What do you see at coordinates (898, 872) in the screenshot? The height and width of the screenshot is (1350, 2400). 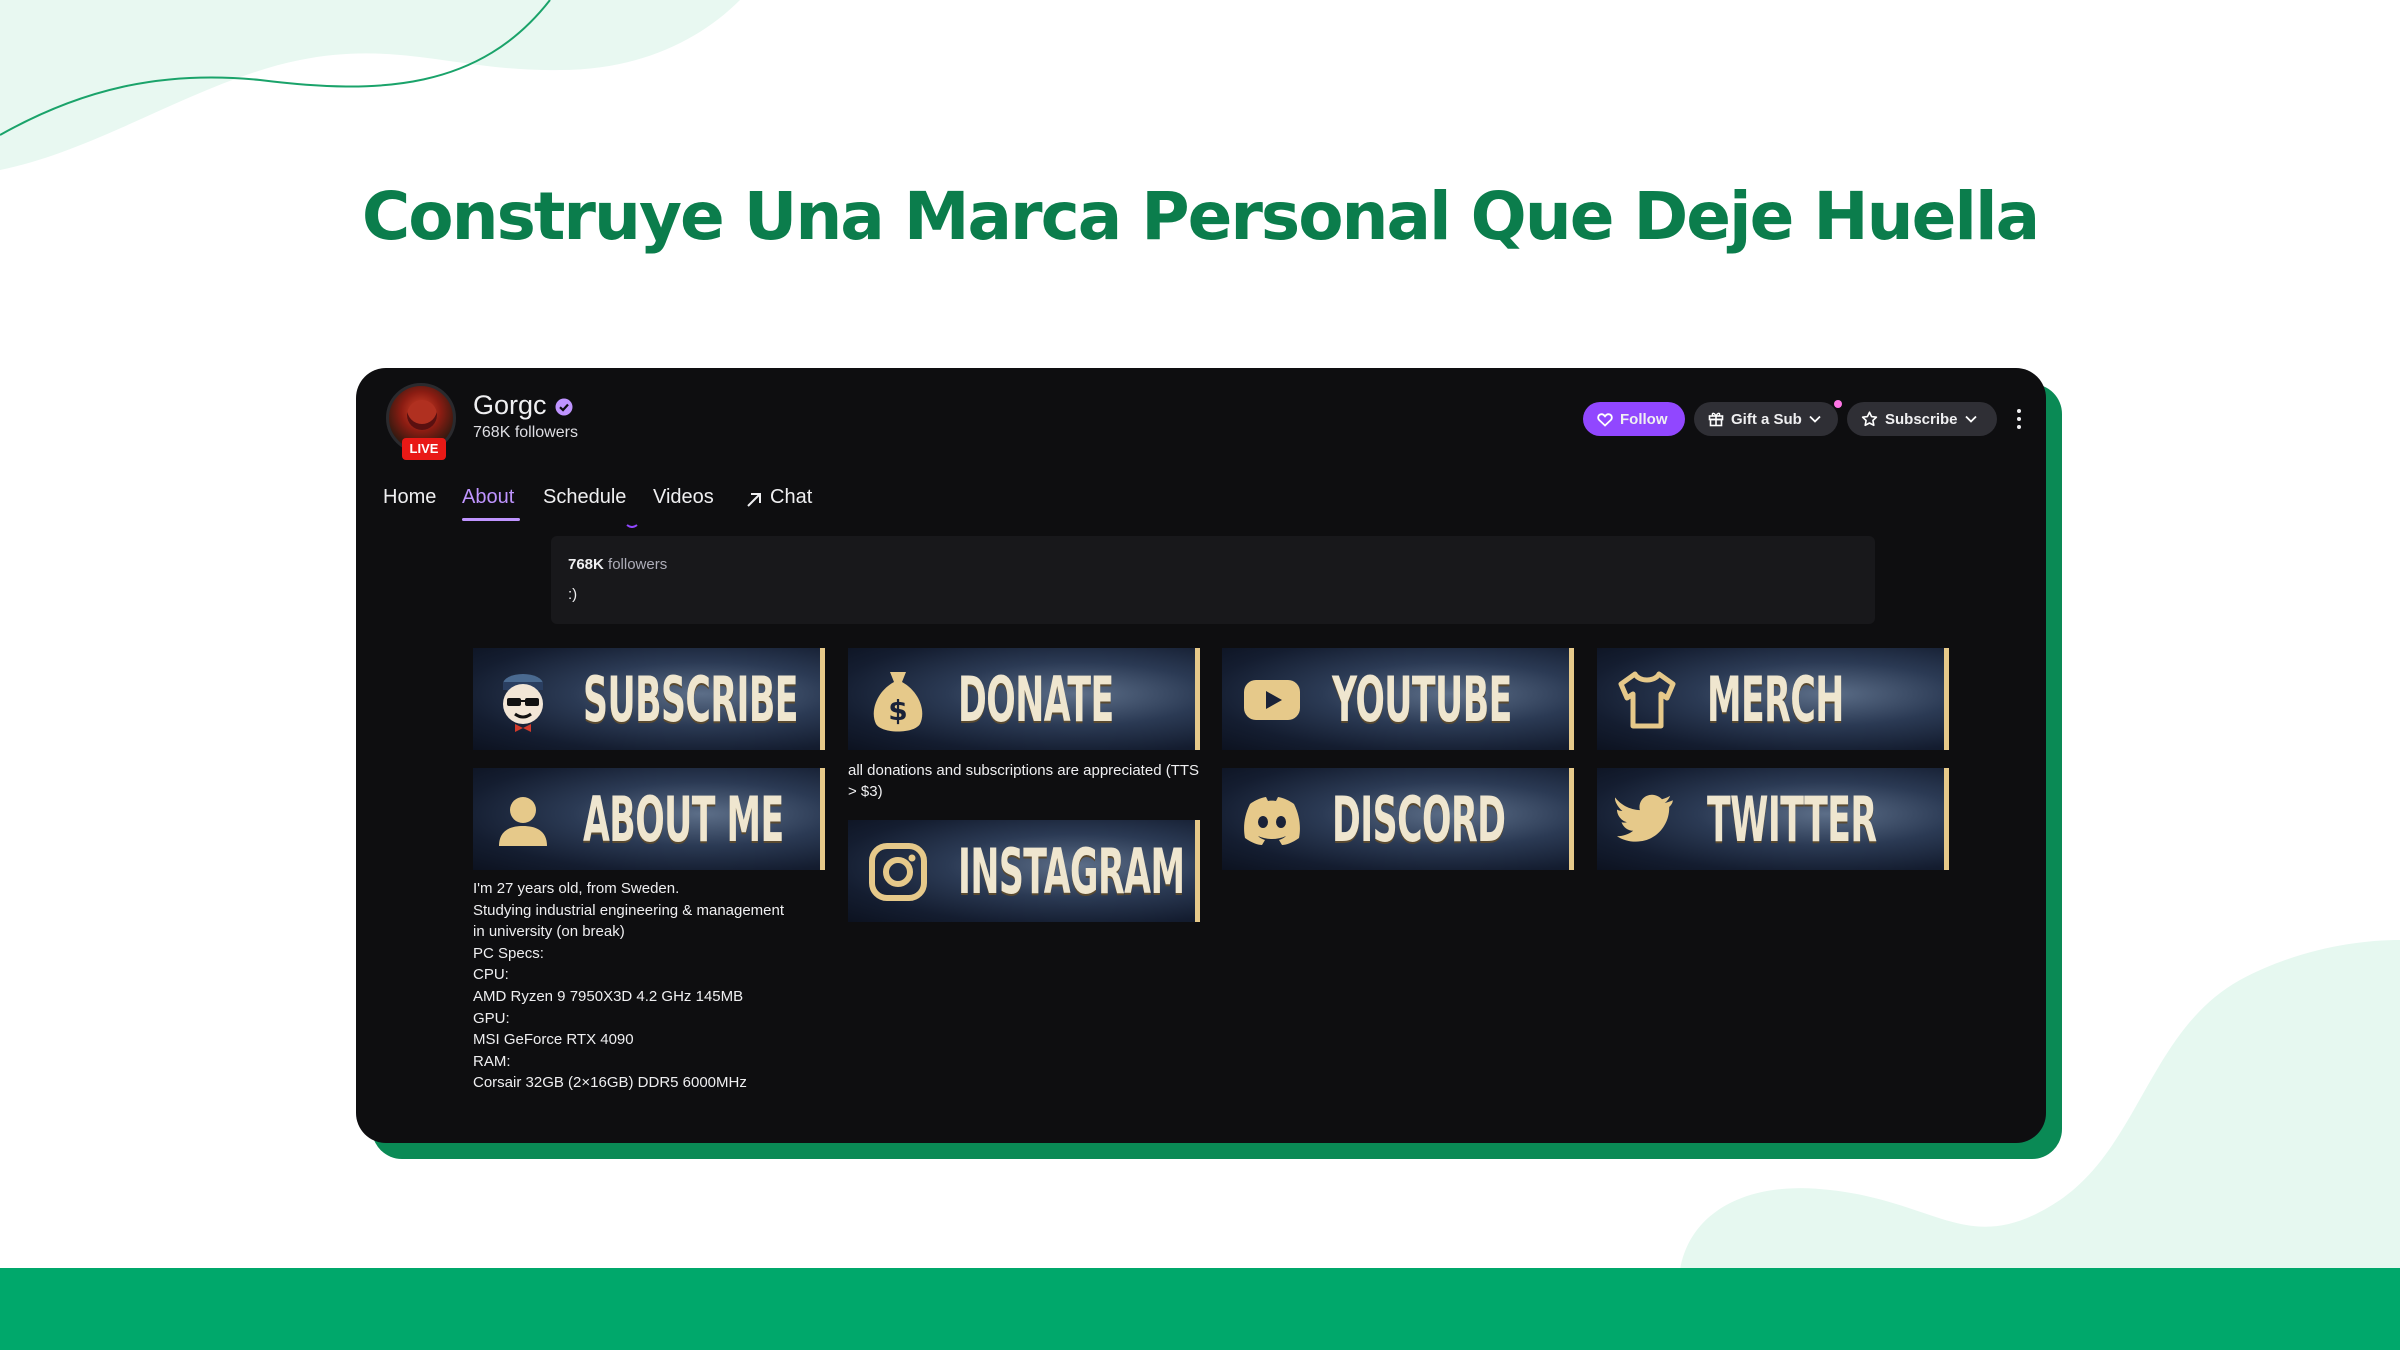 I see `instagram-icon` at bounding box center [898, 872].